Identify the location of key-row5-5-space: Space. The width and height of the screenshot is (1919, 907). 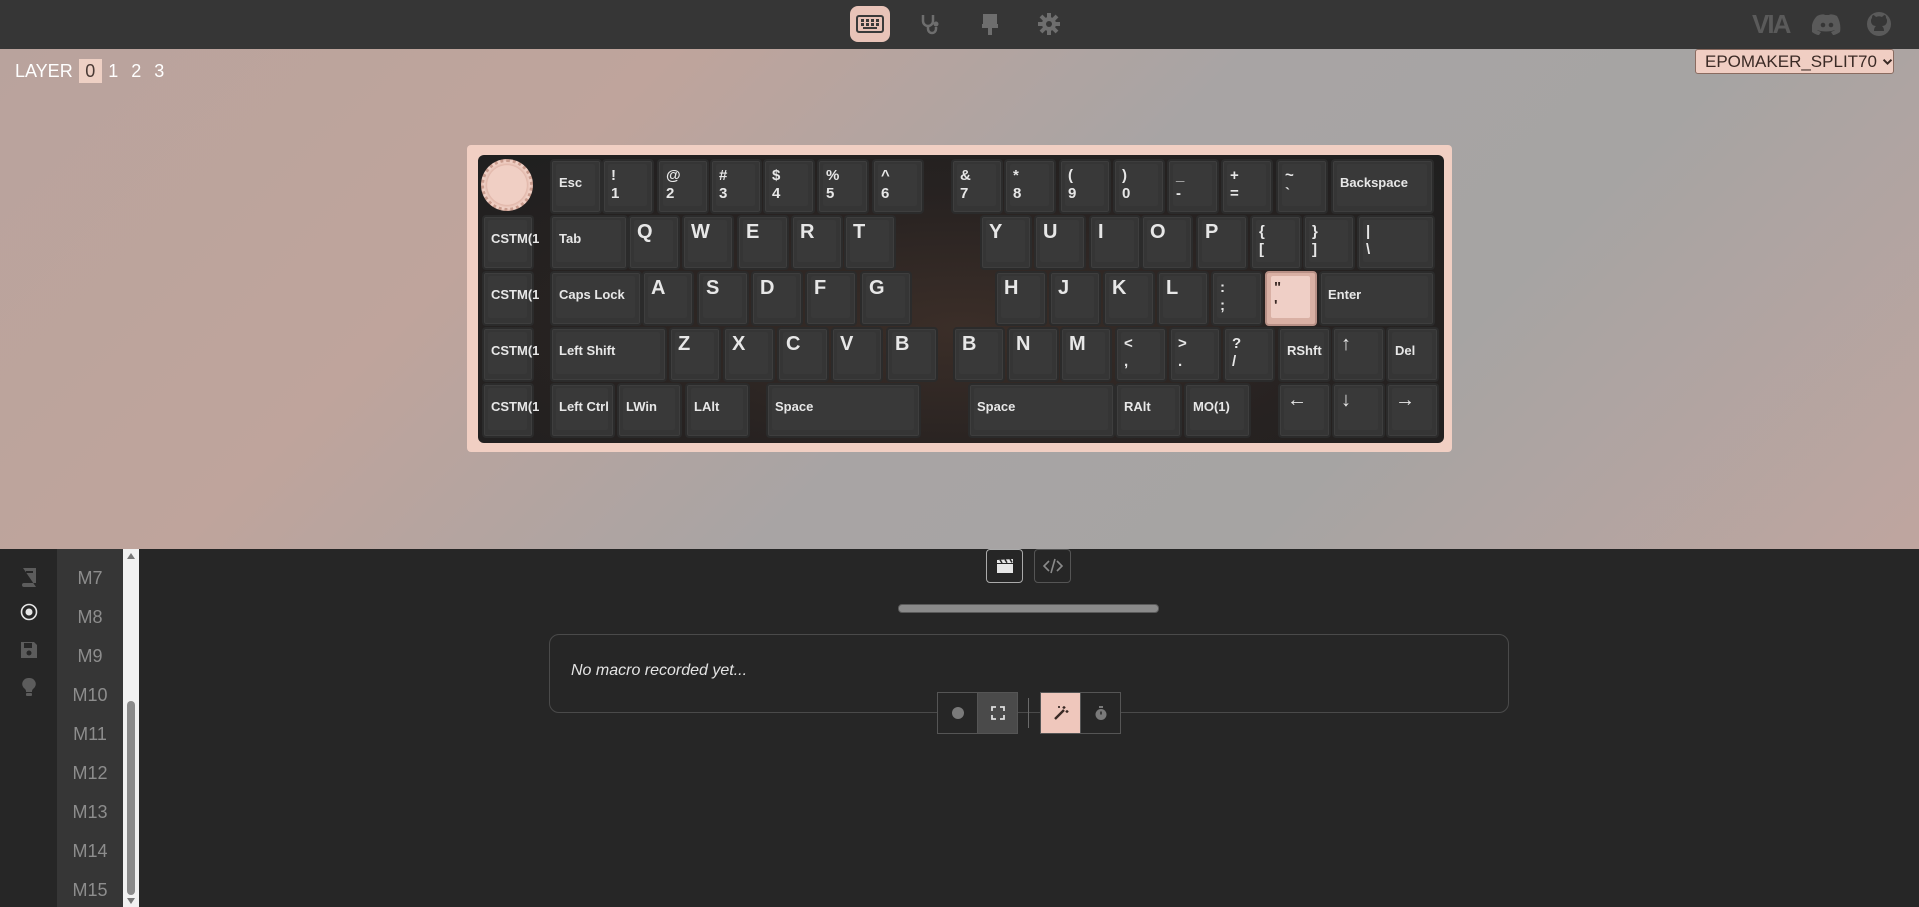
(843, 410).